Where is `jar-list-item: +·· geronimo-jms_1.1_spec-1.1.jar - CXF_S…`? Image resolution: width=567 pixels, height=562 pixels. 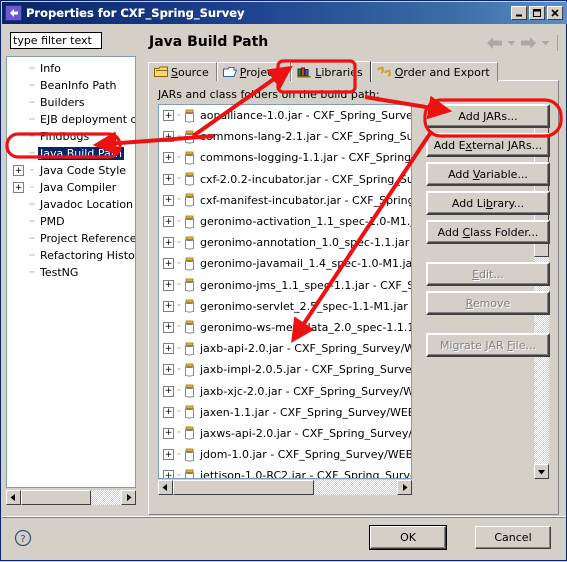
jar-list-item: +·· geronimo-jms_1.1_spec-1.1.jar - CXF_S… is located at coordinates (285, 285).